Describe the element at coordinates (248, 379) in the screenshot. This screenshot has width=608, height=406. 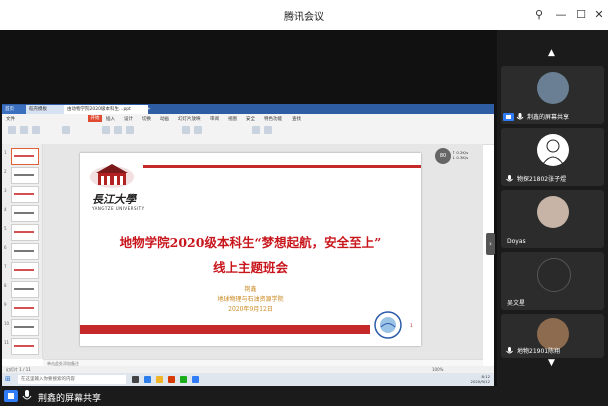
I see `windows-taskbar: ⊞ 在这里输入你要搜索的内容 8:12 2020/9/12` at that location.